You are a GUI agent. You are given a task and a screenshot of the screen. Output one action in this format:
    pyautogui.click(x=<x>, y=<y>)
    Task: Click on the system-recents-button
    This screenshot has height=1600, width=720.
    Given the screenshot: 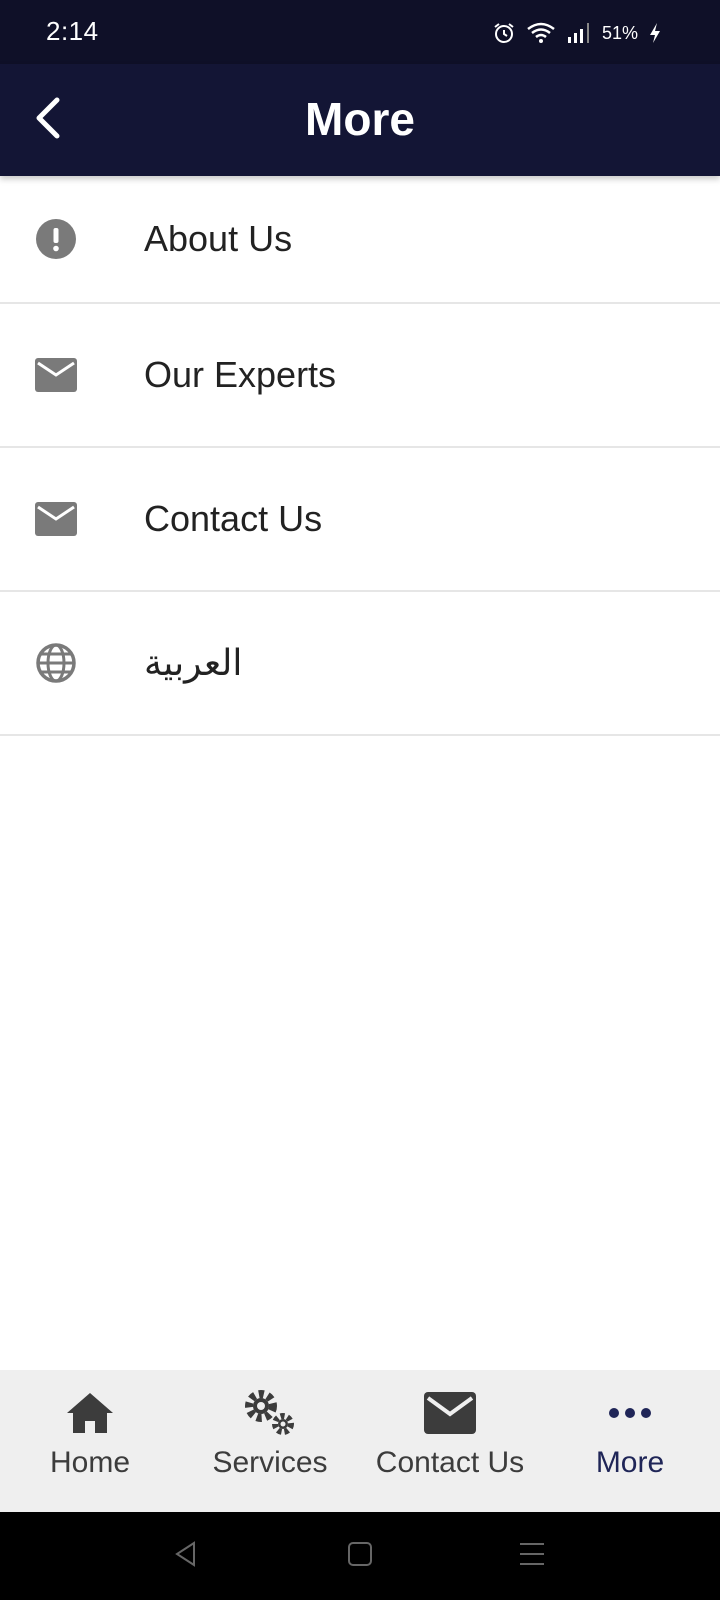 What is the action you would take?
    pyautogui.click(x=532, y=1556)
    